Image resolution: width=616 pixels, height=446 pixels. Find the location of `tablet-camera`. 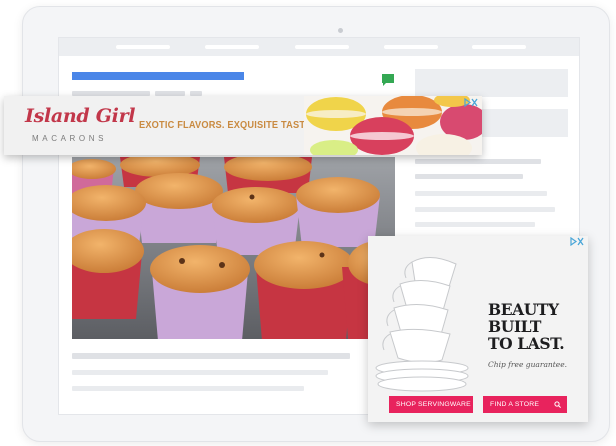

tablet-camera is located at coordinates (340, 30).